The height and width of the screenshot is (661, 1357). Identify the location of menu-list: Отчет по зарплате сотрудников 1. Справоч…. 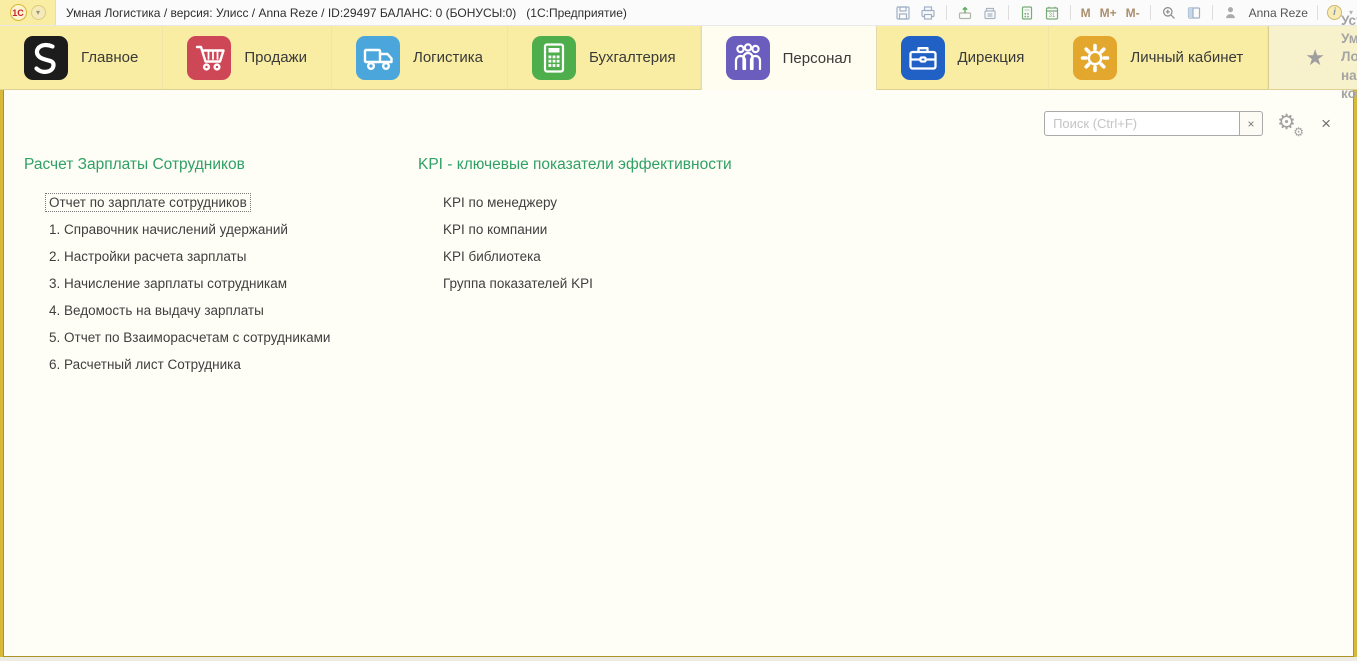
(193, 283).